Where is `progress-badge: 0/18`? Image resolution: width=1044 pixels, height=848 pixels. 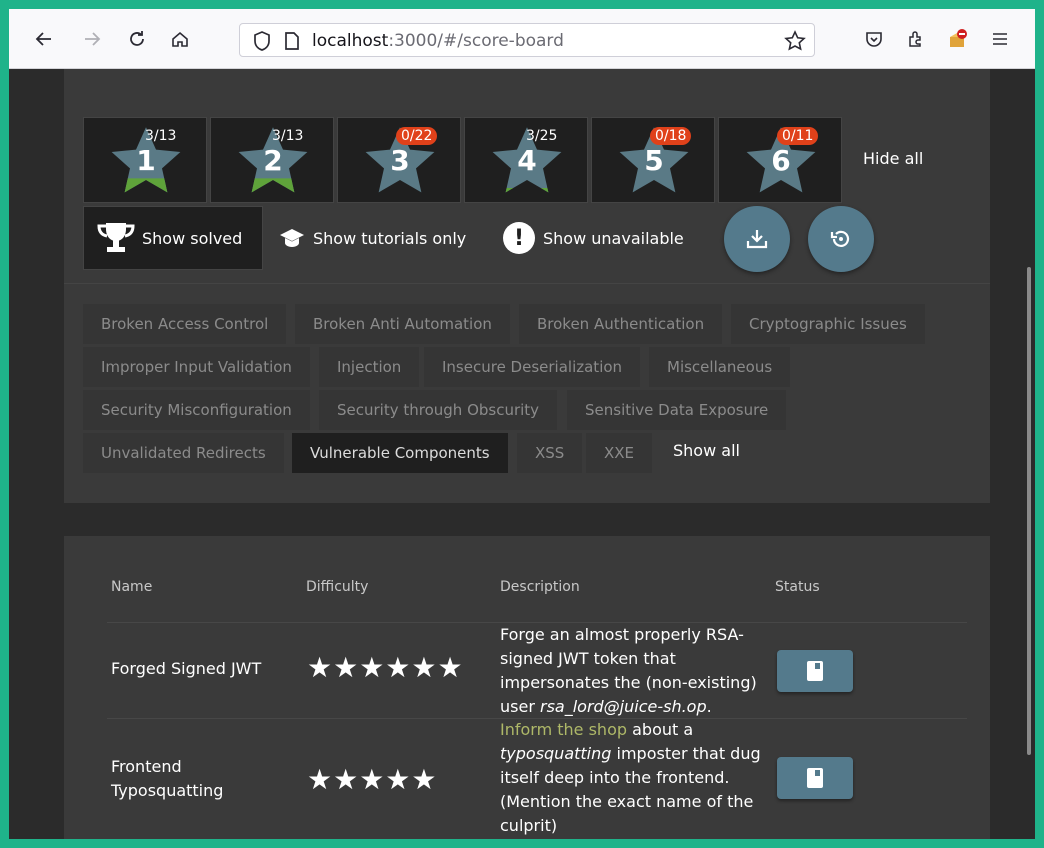 progress-badge: 0/18 is located at coordinates (671, 136).